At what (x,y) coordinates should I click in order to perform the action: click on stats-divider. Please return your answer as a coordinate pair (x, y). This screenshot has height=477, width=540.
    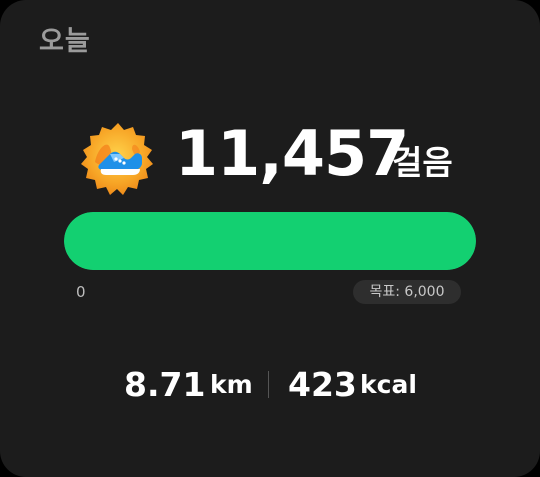
    Looking at the image, I should click on (268, 384).